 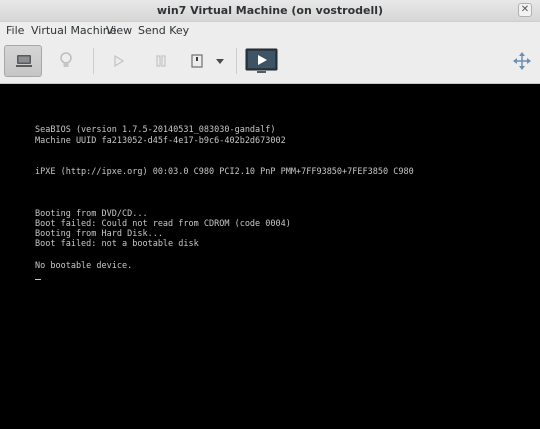 What do you see at coordinates (84, 266) in the screenshot?
I see `no-bootable-device-line: No bootable device.` at bounding box center [84, 266].